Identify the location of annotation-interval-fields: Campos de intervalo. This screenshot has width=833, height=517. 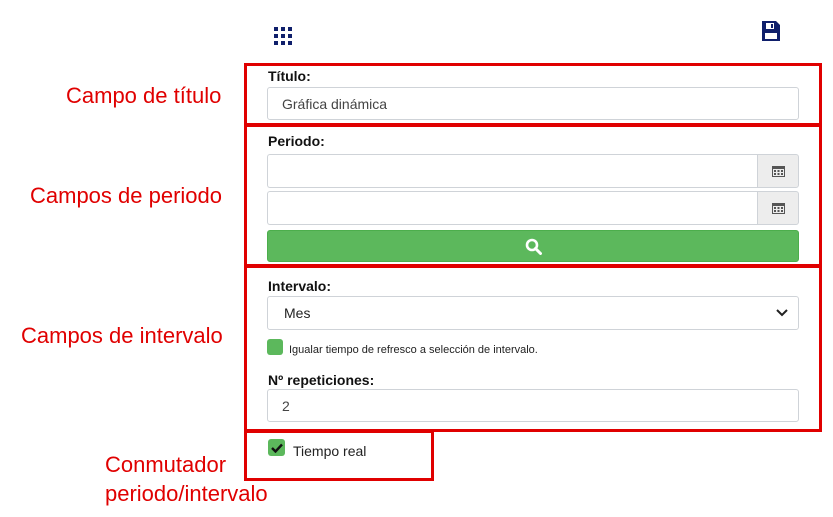
(122, 335).